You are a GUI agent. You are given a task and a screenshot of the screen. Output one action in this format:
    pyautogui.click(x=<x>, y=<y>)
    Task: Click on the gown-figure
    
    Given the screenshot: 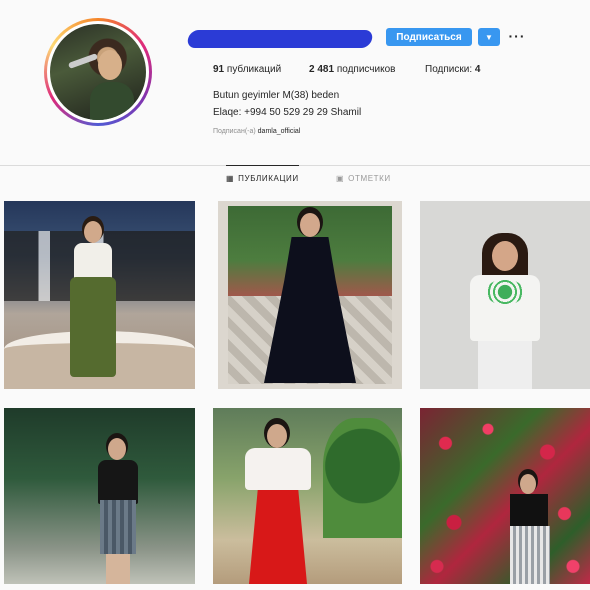 What is the action you would take?
    pyautogui.click(x=310, y=298)
    